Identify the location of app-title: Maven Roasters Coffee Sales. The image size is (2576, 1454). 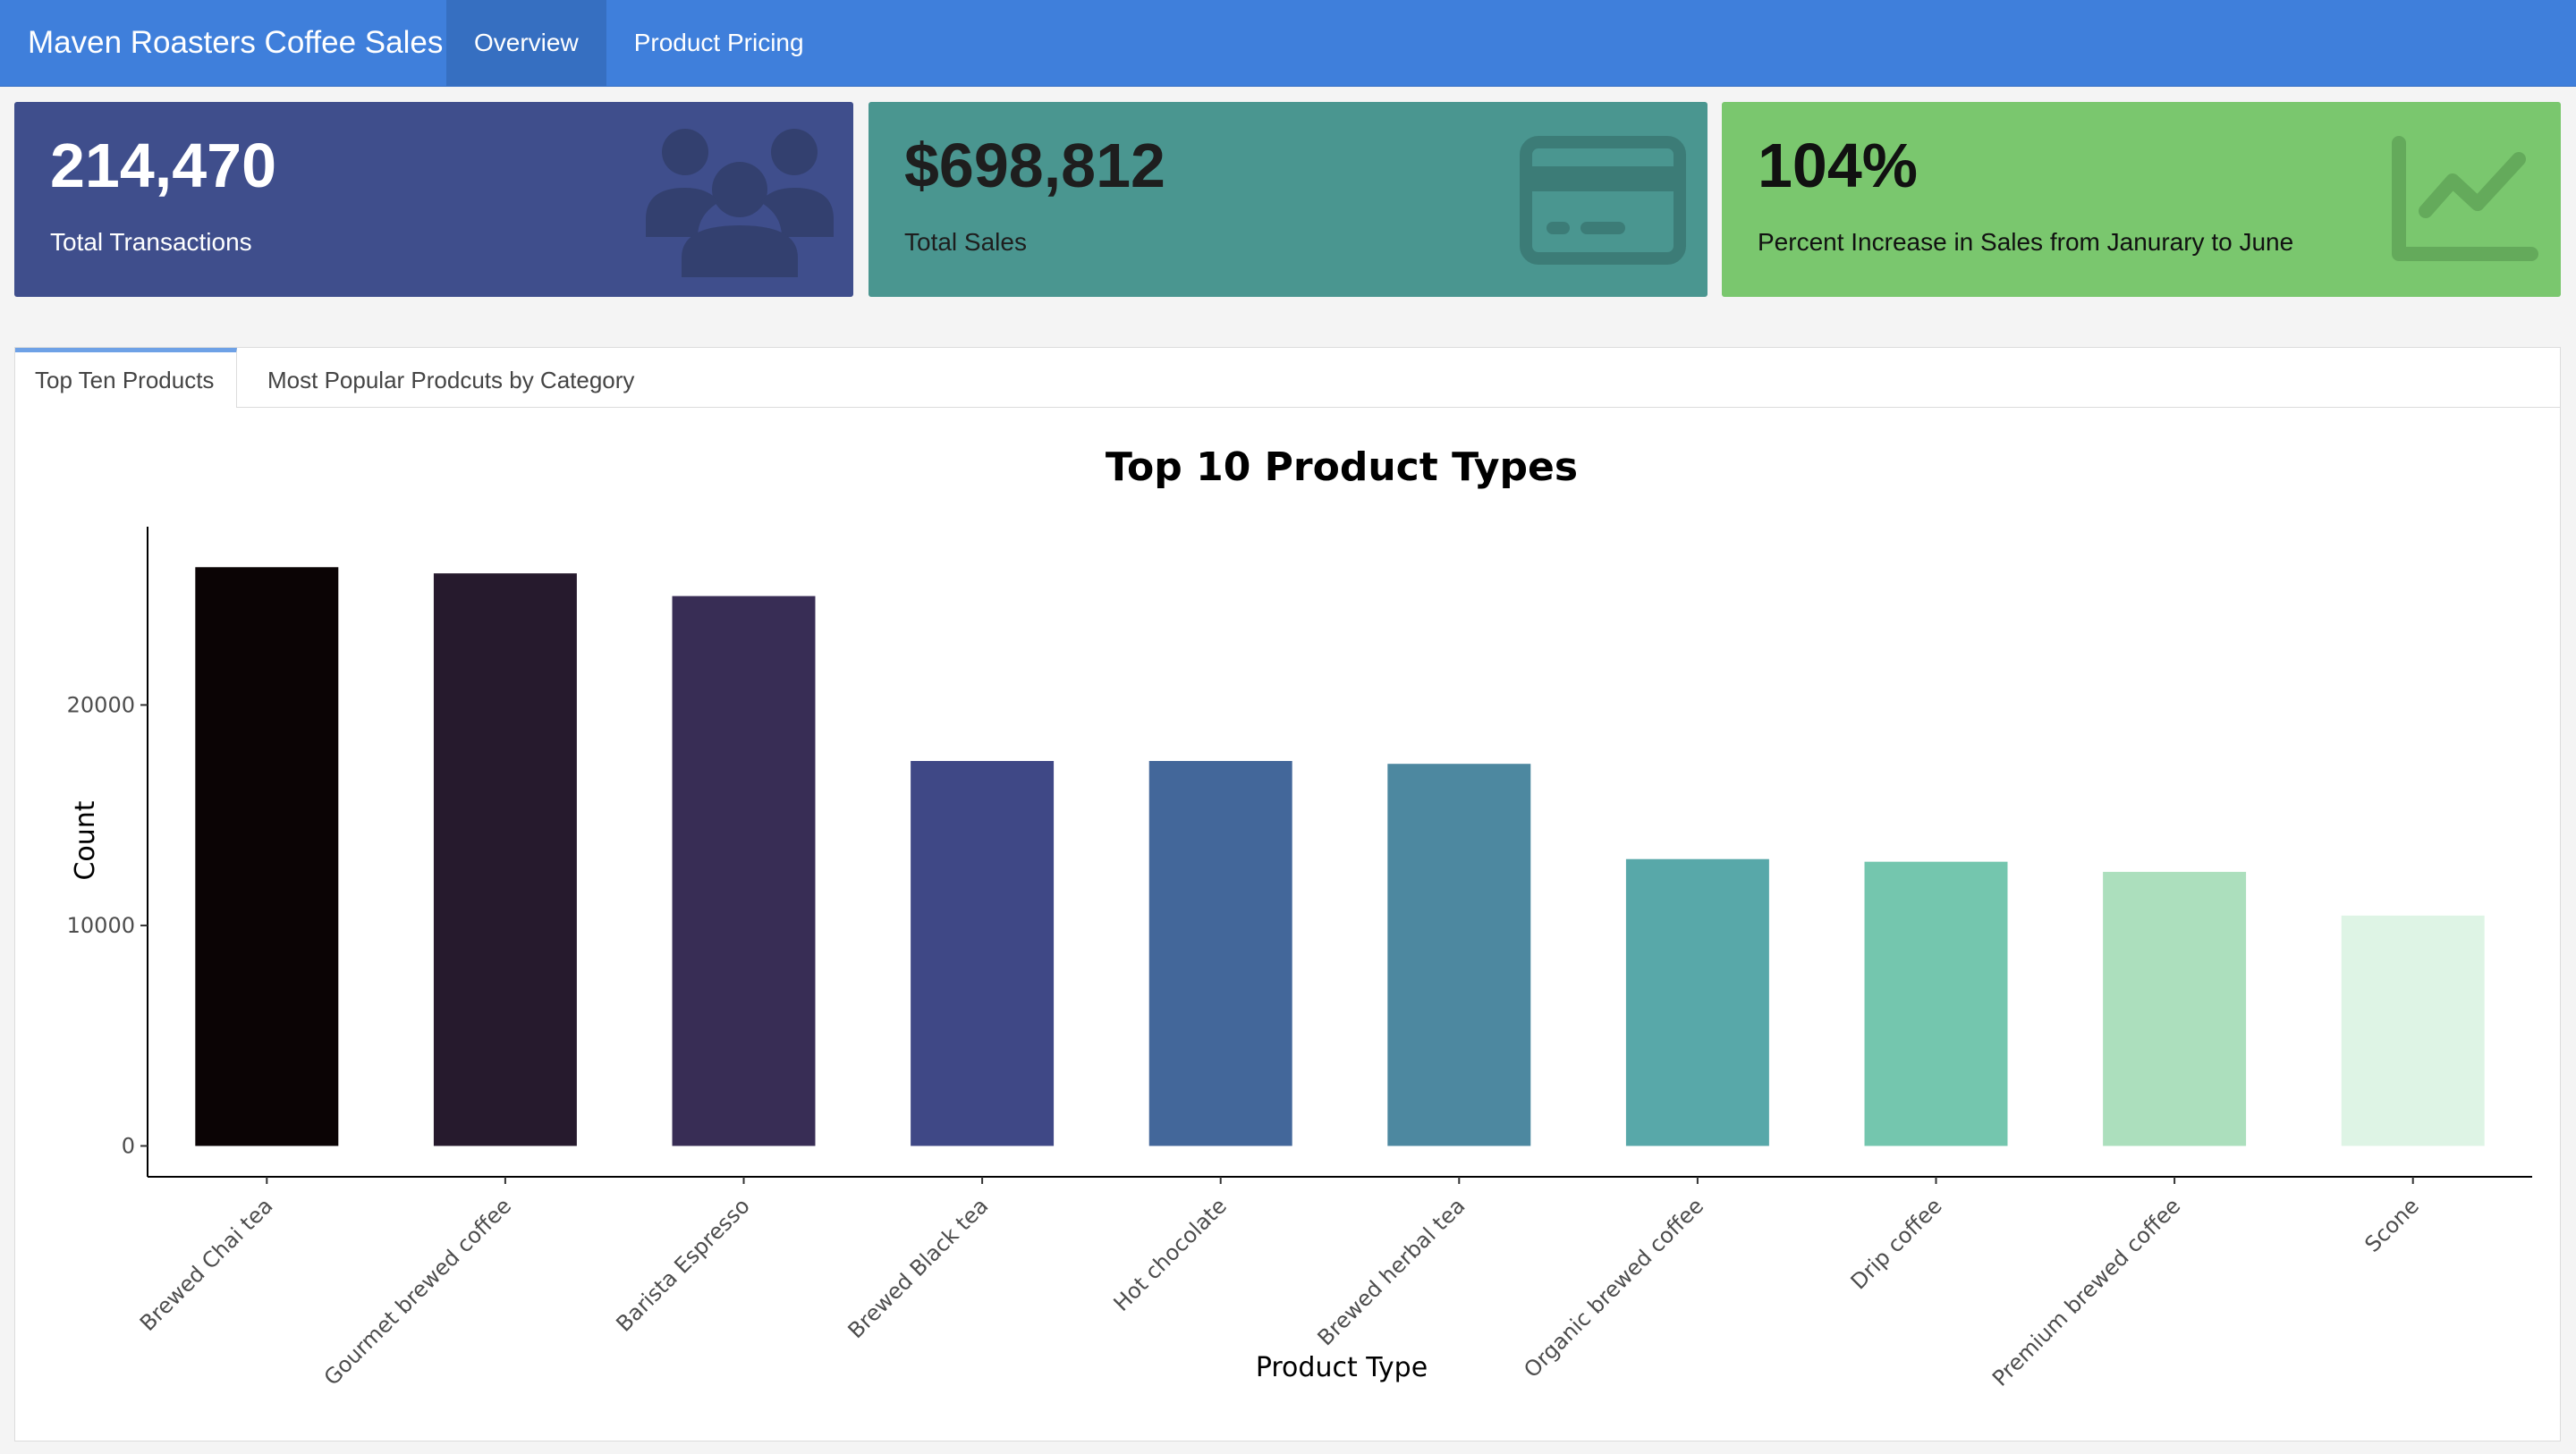
(236, 42).